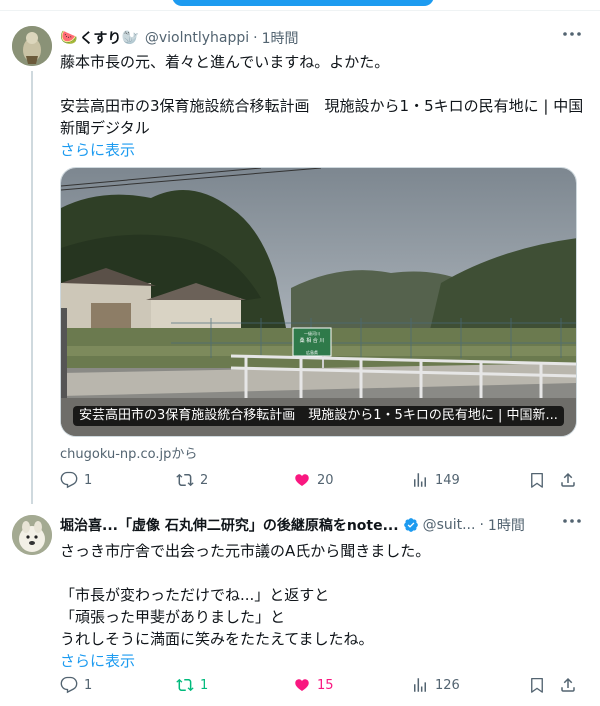  What do you see at coordinates (105, 128) in the screenshot?
I see `tweet-text-line: 新聞デジタル` at bounding box center [105, 128].